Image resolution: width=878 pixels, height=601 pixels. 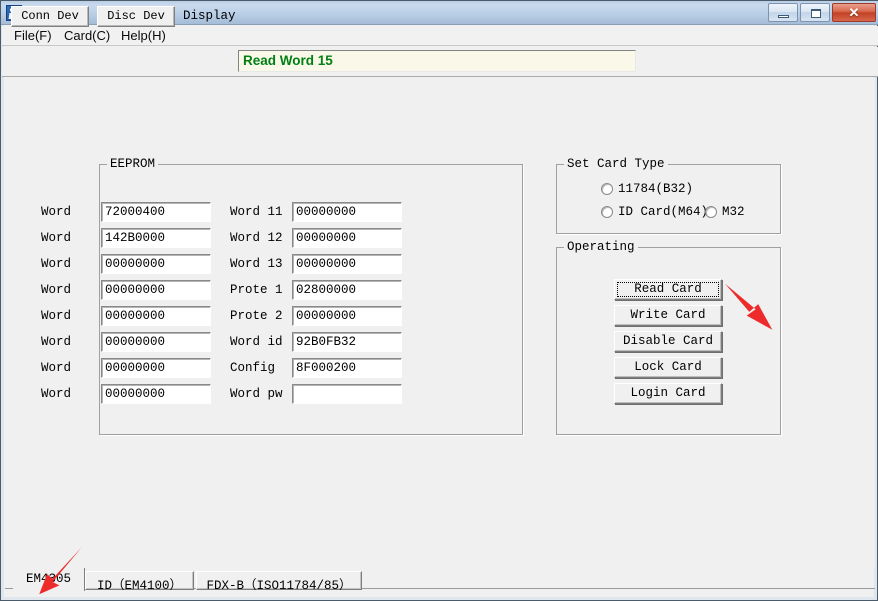 I want to click on read-card-button: Read Card, so click(x=668, y=289).